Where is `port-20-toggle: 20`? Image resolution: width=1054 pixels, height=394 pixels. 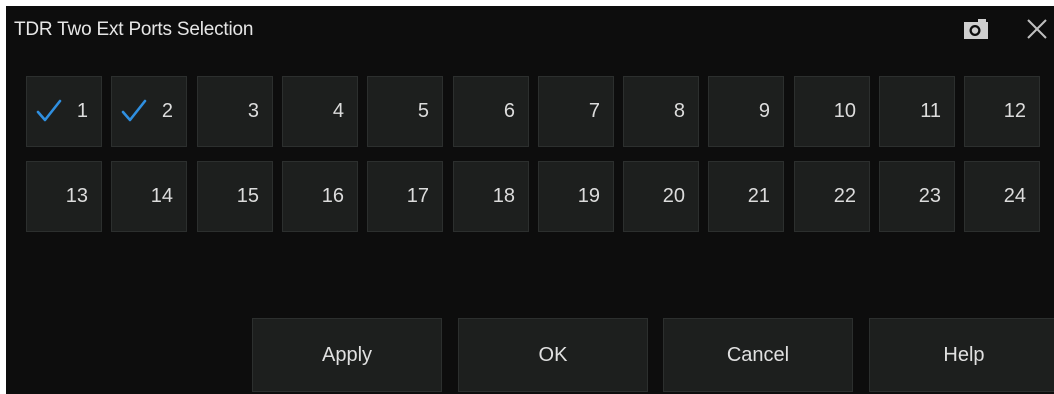 port-20-toggle: 20 is located at coordinates (661, 196).